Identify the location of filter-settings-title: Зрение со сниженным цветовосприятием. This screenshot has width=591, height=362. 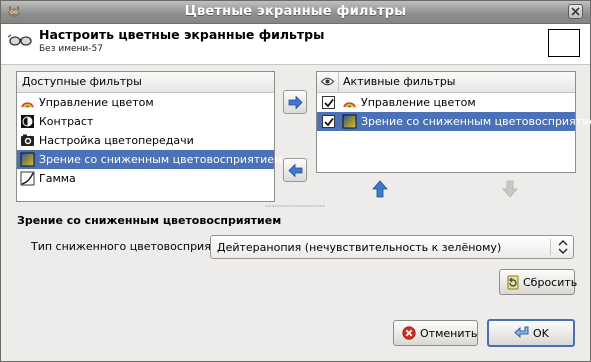
(149, 220).